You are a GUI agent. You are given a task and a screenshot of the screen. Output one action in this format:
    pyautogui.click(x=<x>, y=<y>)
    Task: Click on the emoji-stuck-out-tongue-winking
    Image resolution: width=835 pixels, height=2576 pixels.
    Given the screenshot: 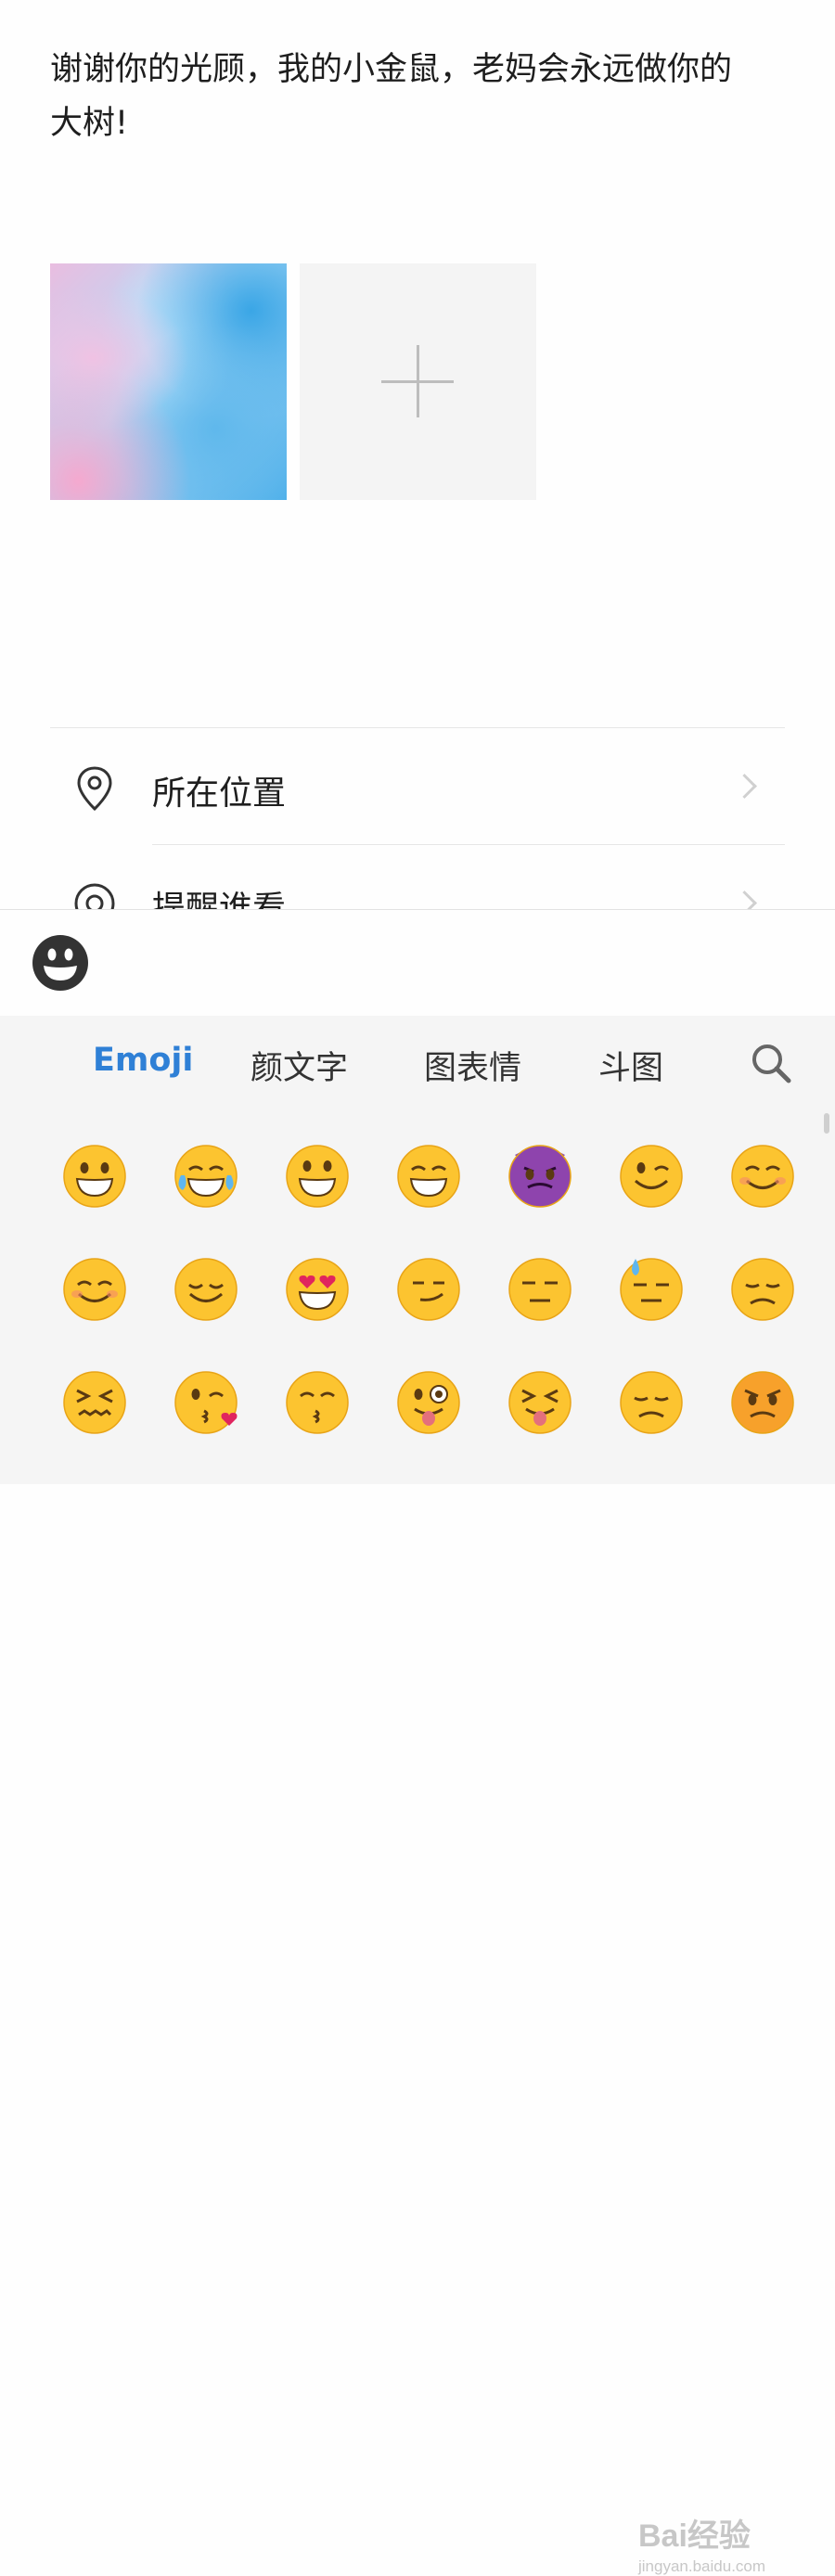 What is the action you would take?
    pyautogui.click(x=429, y=1402)
    